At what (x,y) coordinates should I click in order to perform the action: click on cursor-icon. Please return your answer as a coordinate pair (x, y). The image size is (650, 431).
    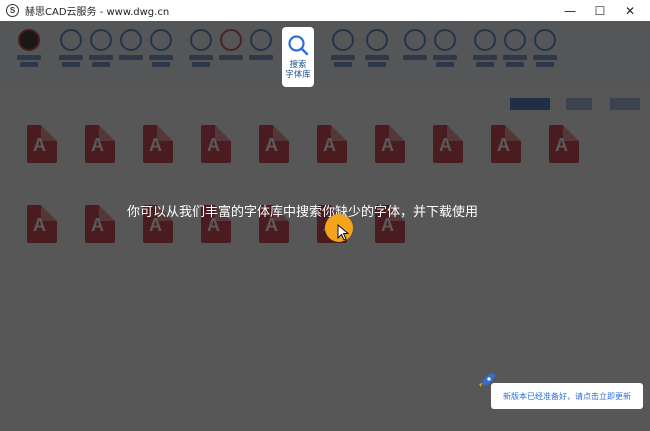
    Looking at the image, I should click on (343, 234).